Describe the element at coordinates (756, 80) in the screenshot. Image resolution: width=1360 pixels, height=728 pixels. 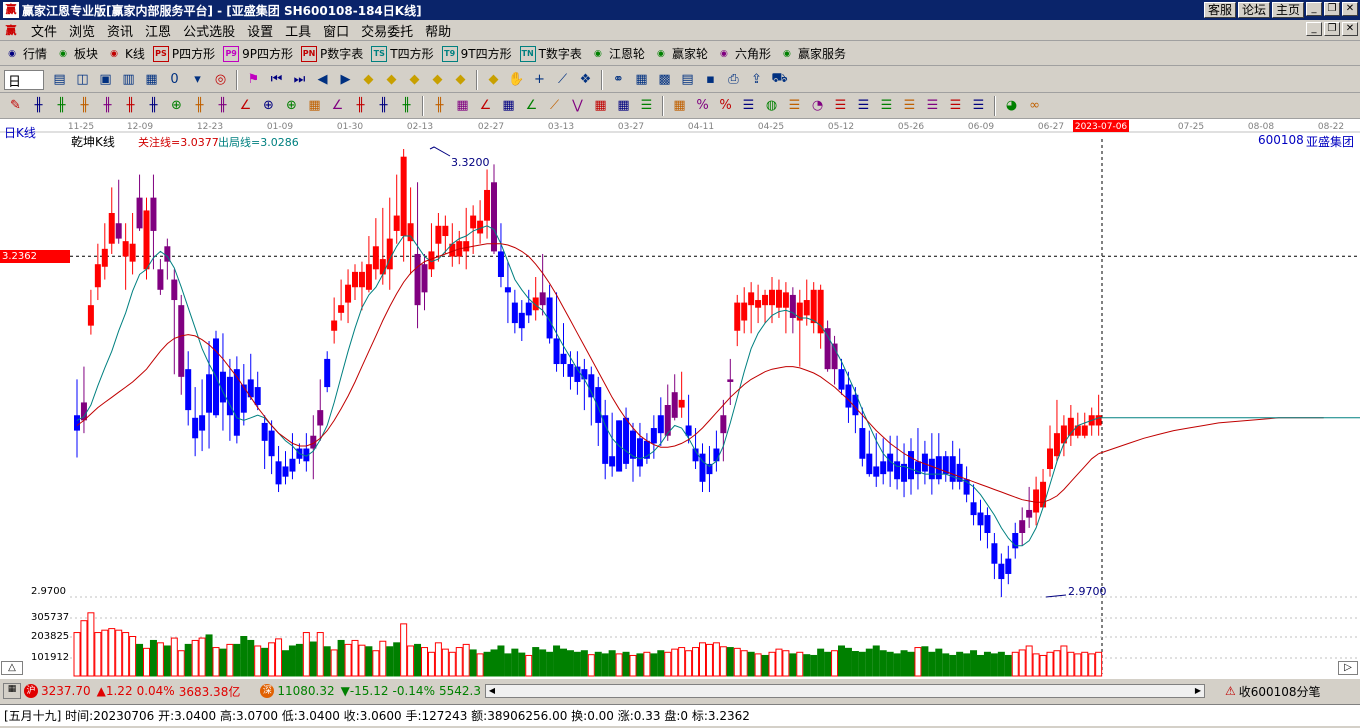
I see `export-icon: ⇪` at that location.